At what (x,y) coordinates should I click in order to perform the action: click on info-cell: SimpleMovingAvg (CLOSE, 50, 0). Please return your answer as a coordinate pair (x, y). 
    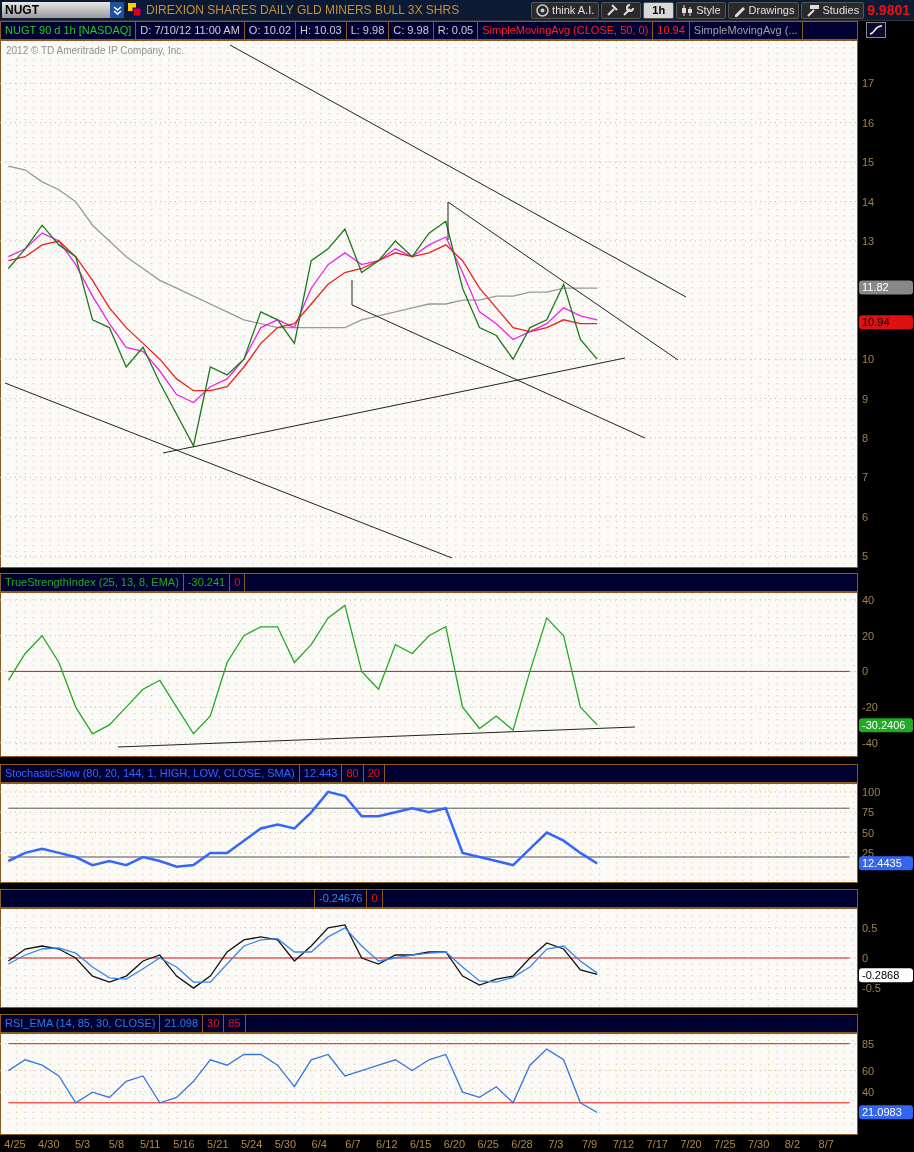
    Looking at the image, I should click on (566, 30).